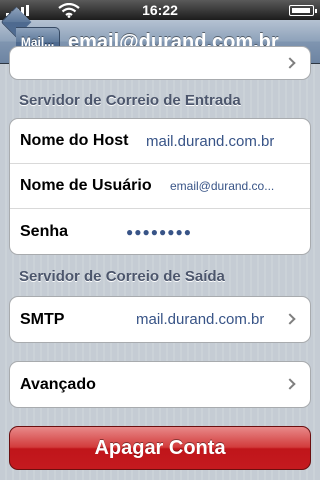 The width and height of the screenshot is (320, 480). I want to click on host-name-label: Nome do Host, so click(74, 140).